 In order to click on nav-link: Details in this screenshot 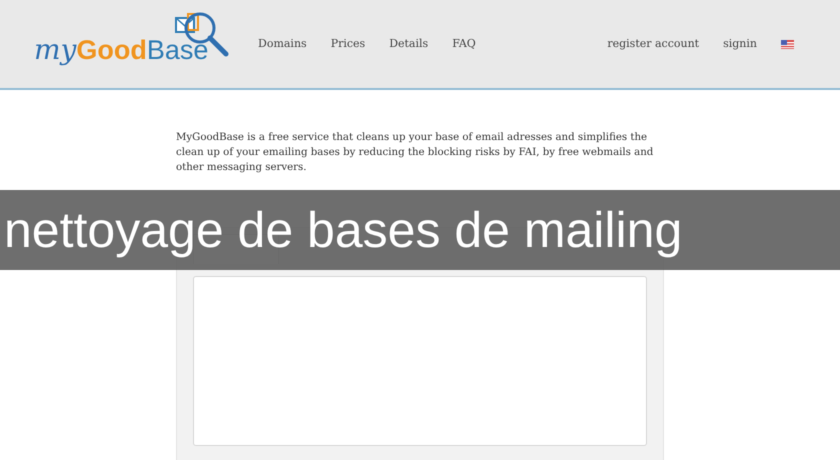, I will do `click(408, 44)`.